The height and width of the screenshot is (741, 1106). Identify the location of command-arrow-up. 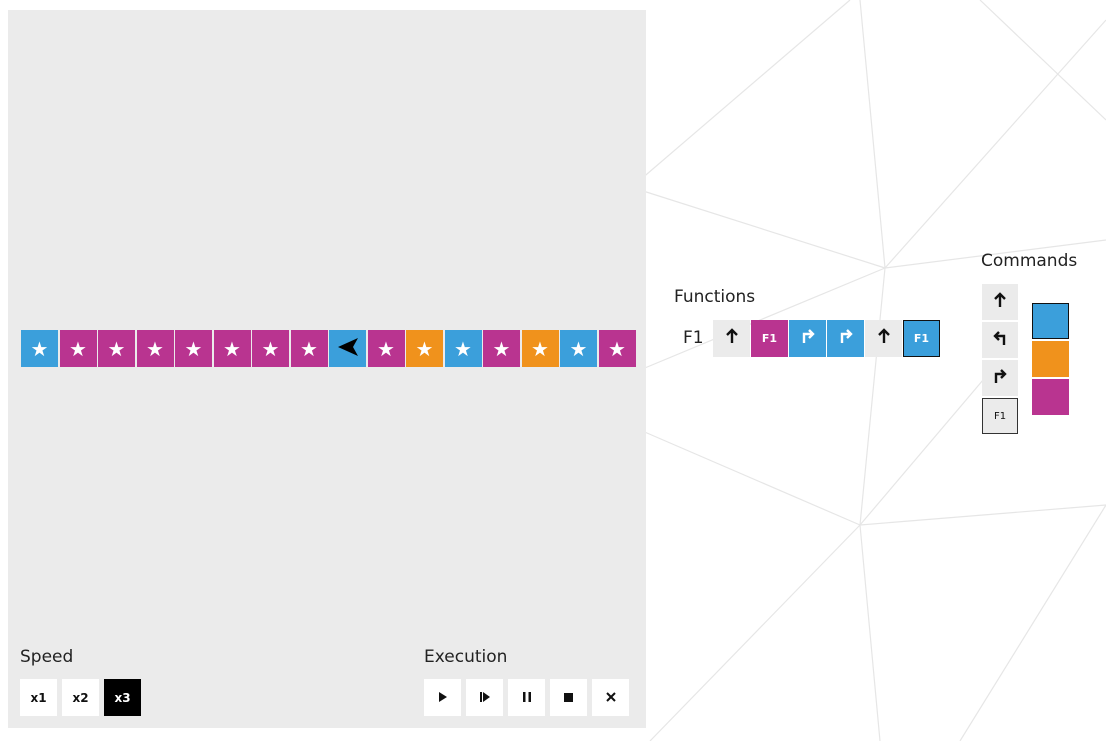
(1000, 302).